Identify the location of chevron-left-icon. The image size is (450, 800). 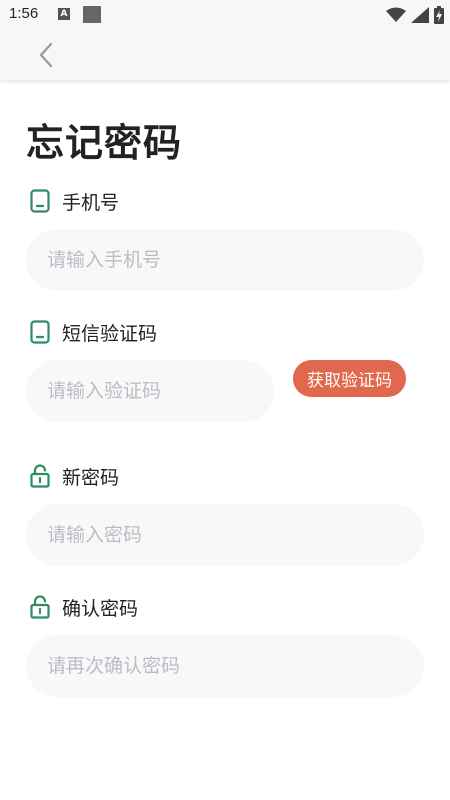
(46, 55).